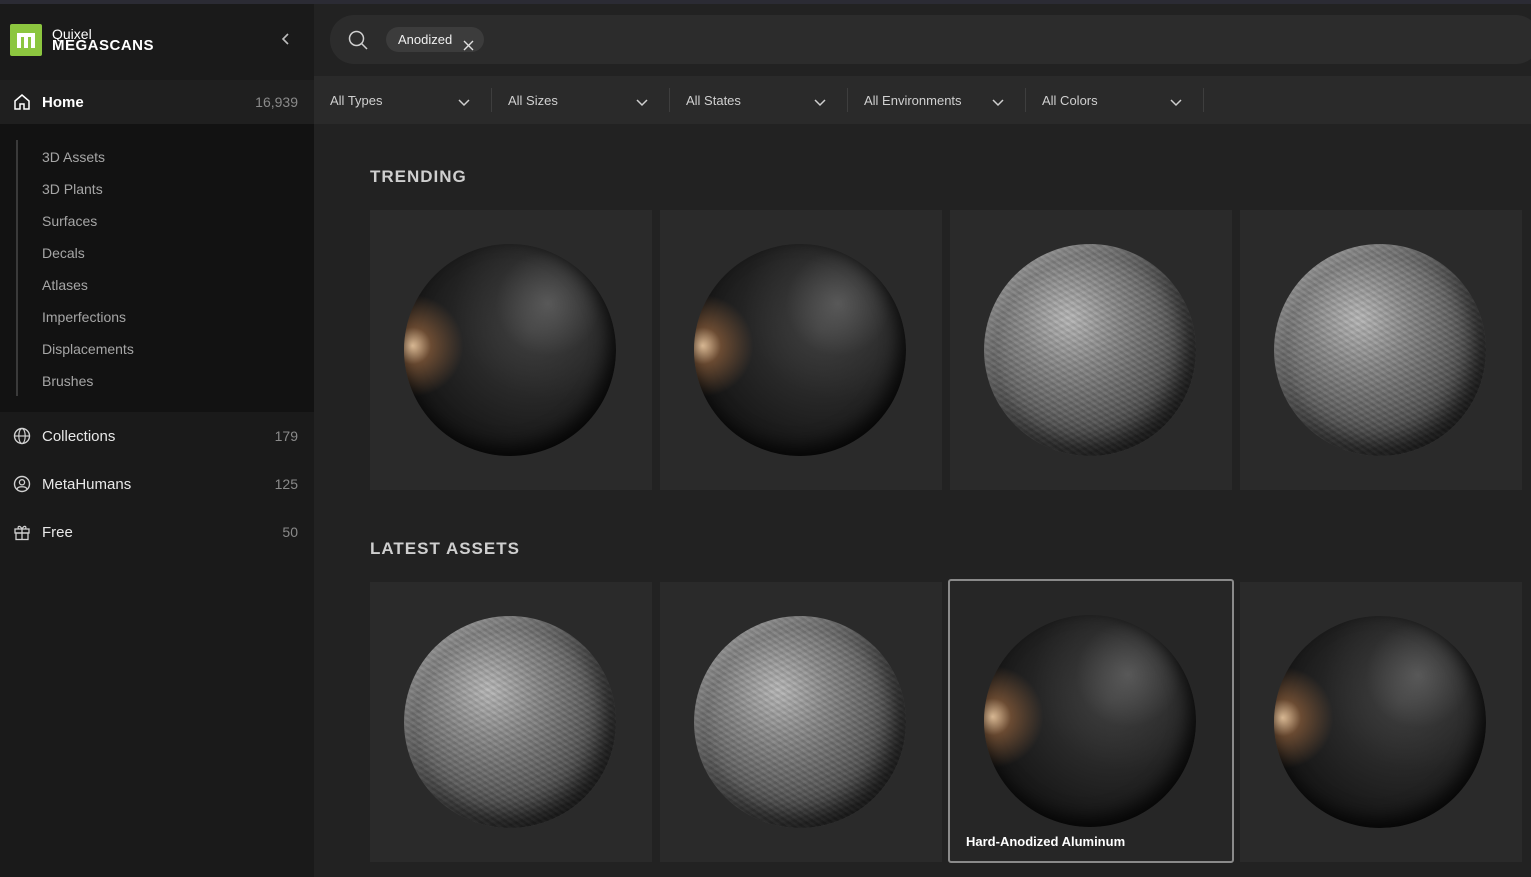  What do you see at coordinates (73, 157) in the screenshot?
I see `subnav-item-3d-assets: 3D Assets` at bounding box center [73, 157].